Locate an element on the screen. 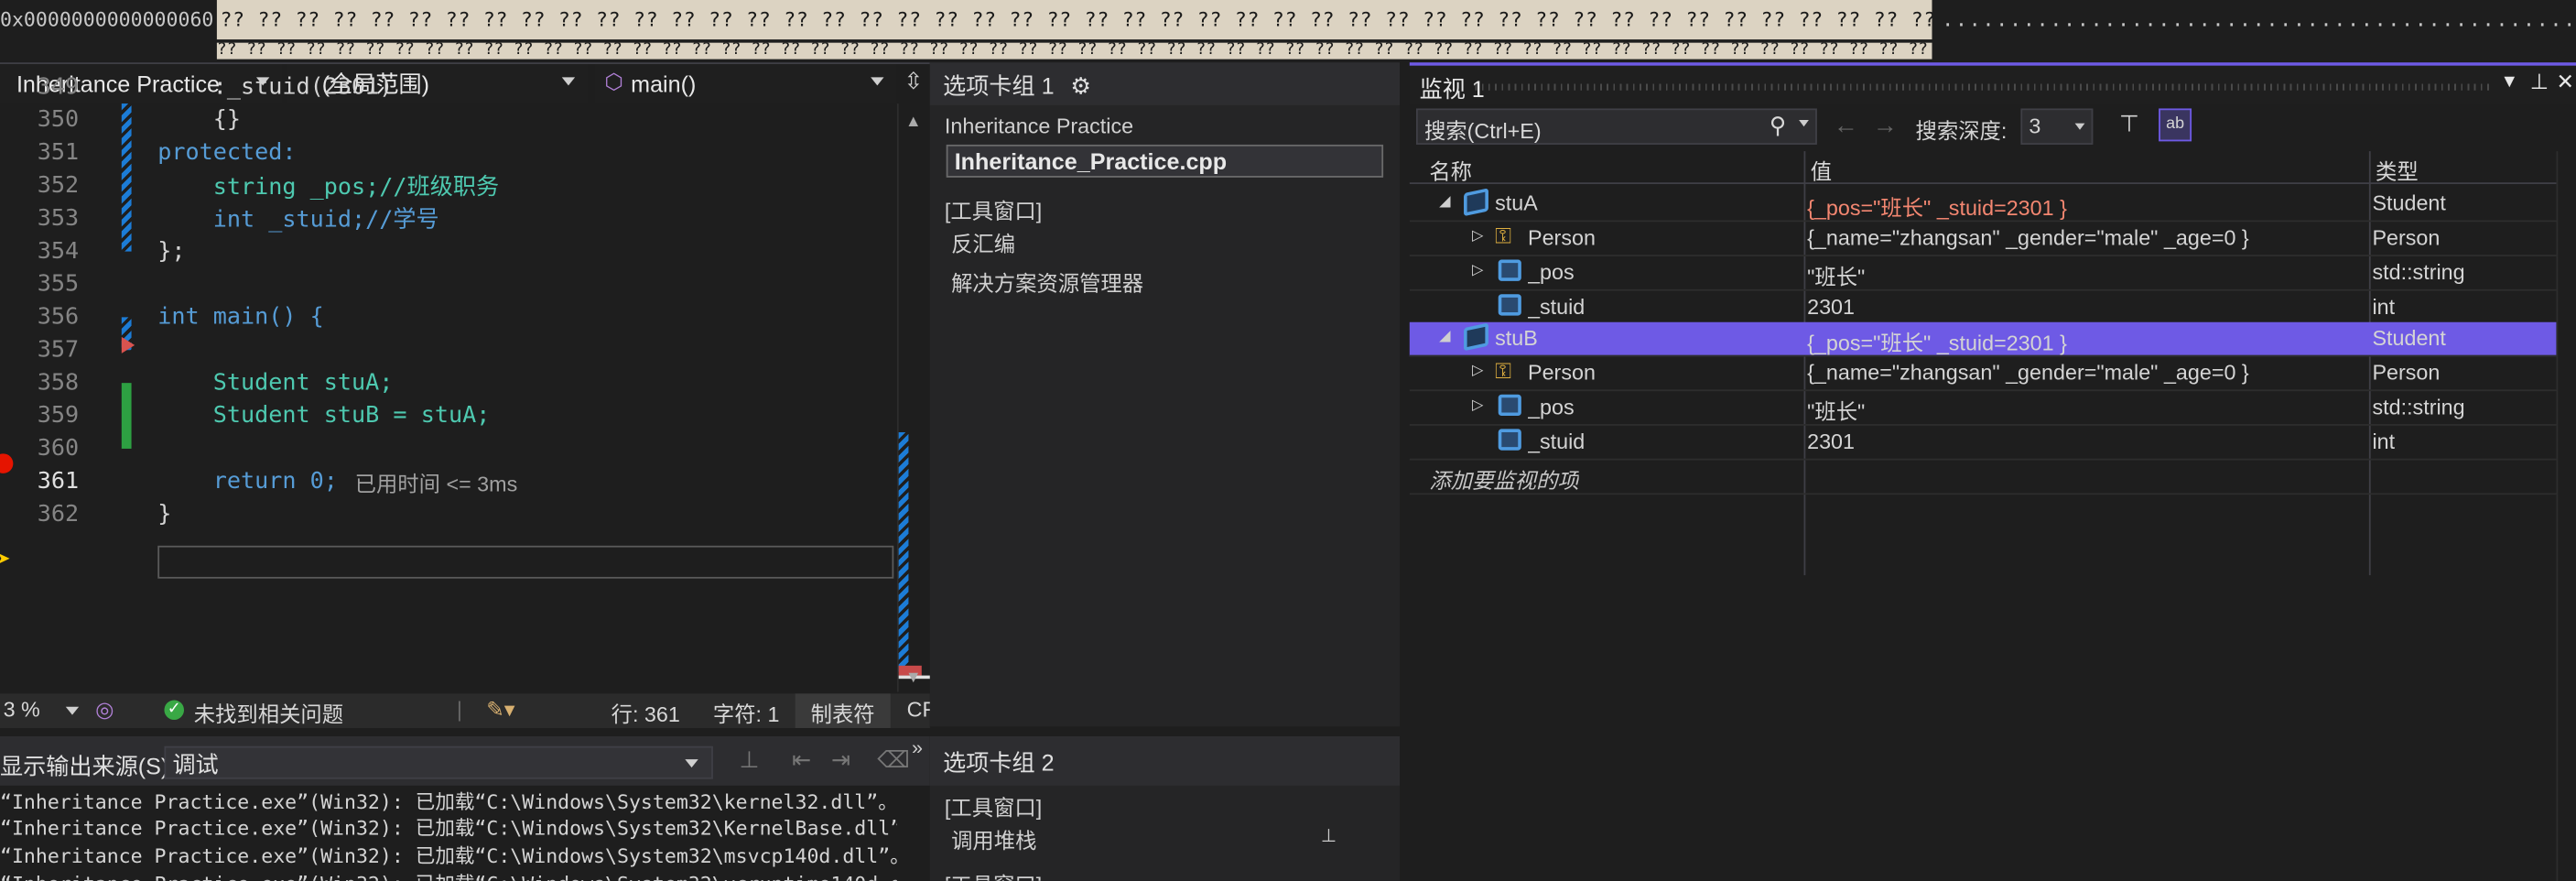 The width and height of the screenshot is (2576, 881). watch-title-bar: 监视 1 ▼ ⊥ ✕ is located at coordinates (1993, 85).